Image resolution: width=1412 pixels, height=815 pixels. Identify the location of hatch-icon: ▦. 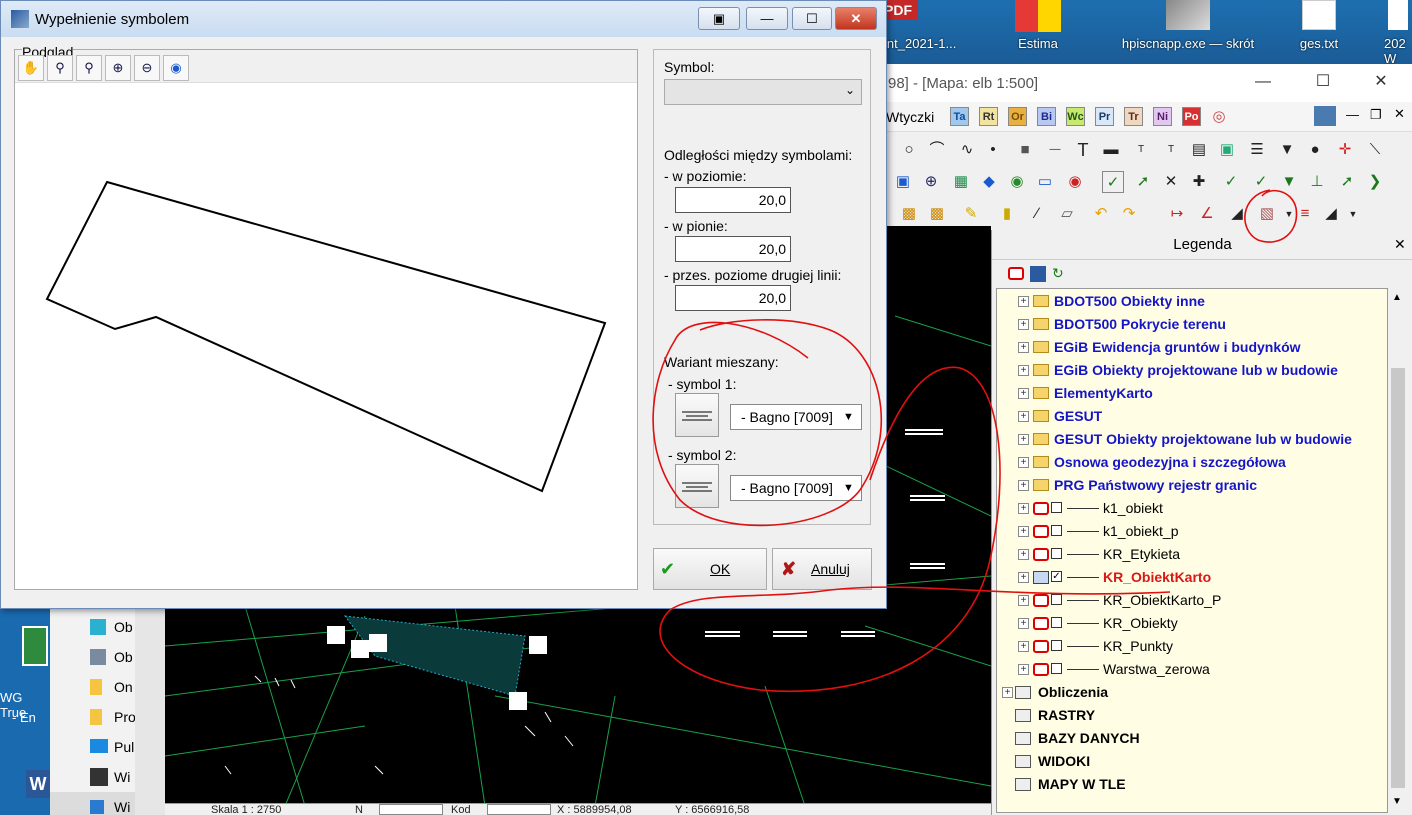
(961, 182).